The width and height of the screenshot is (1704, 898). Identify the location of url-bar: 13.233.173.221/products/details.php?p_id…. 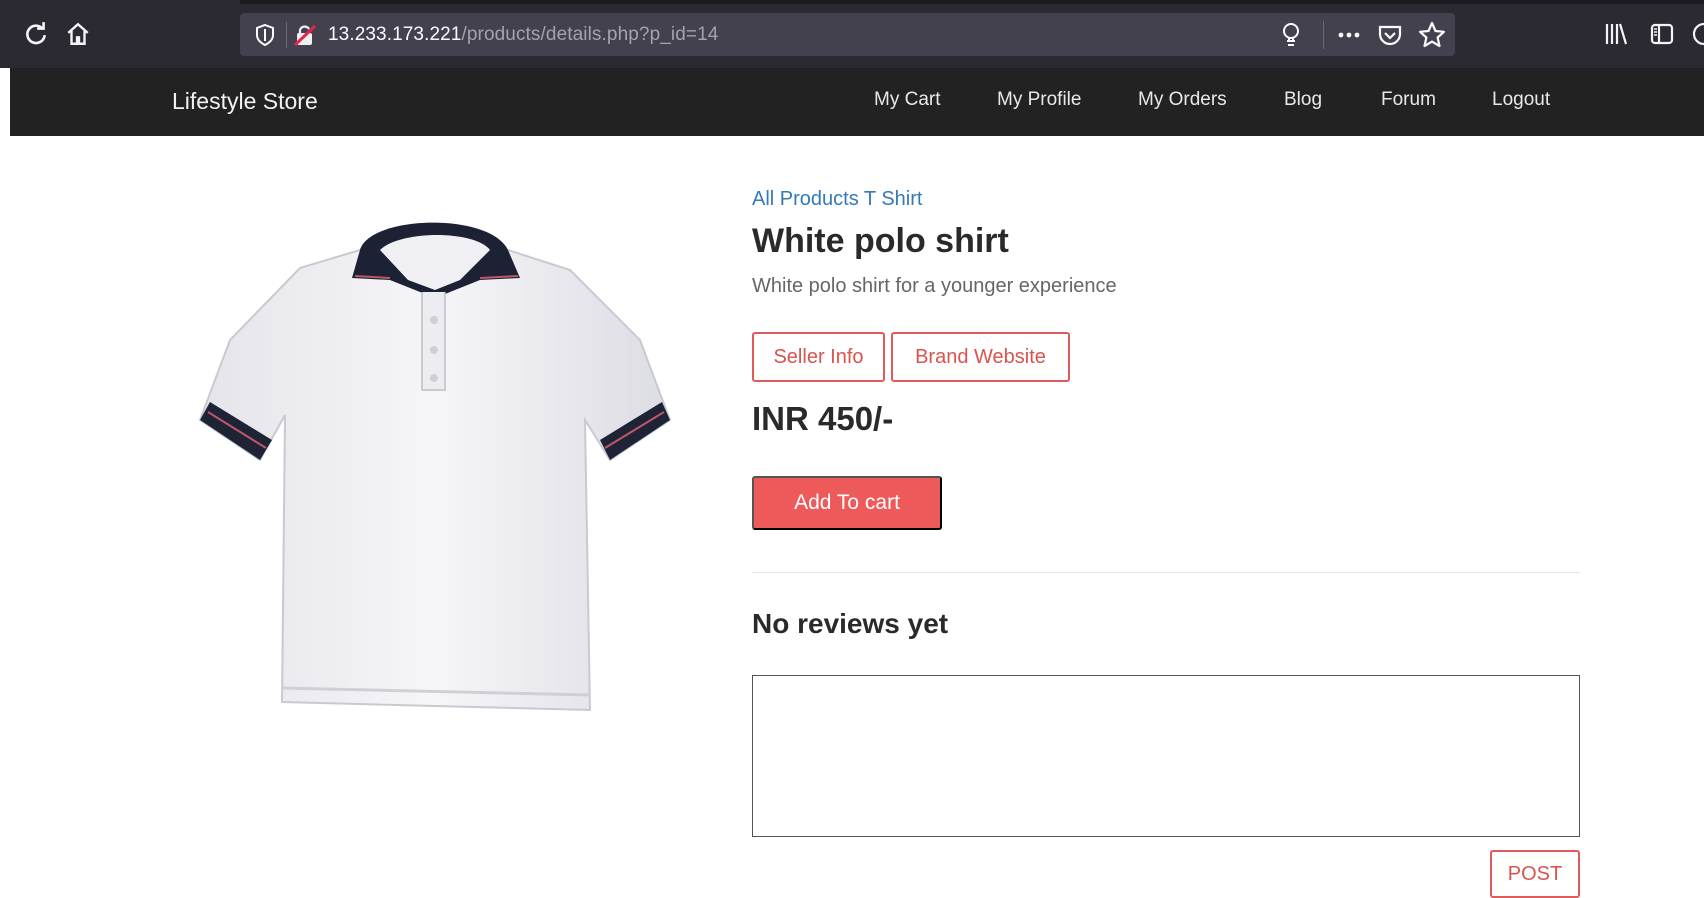
(847, 34).